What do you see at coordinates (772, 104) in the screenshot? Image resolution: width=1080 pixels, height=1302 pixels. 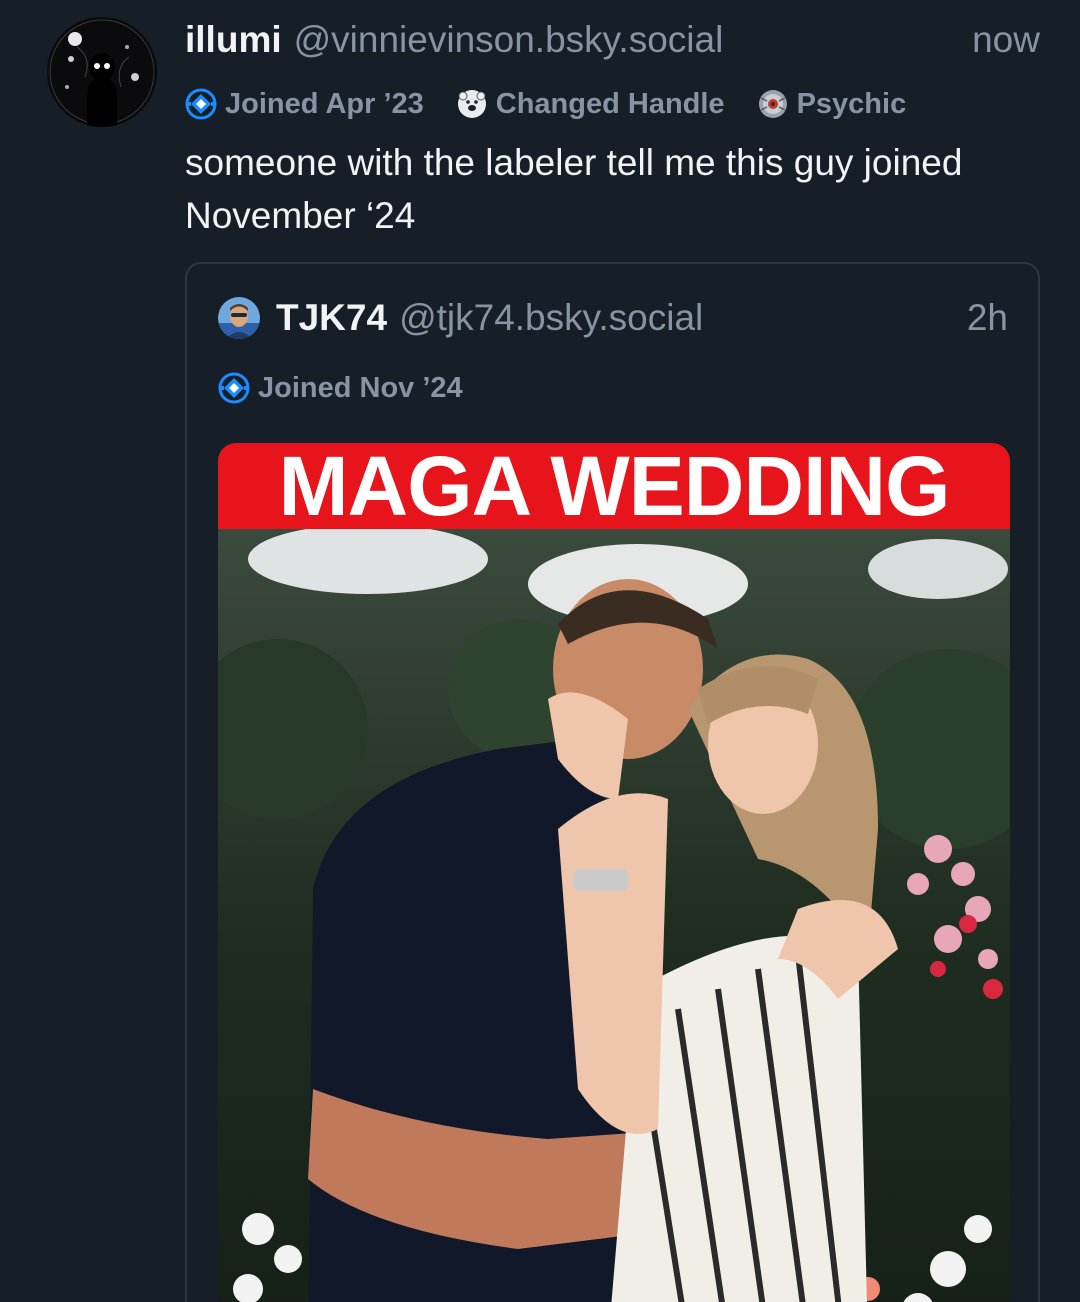 I see `psychic-badge-icon` at bounding box center [772, 104].